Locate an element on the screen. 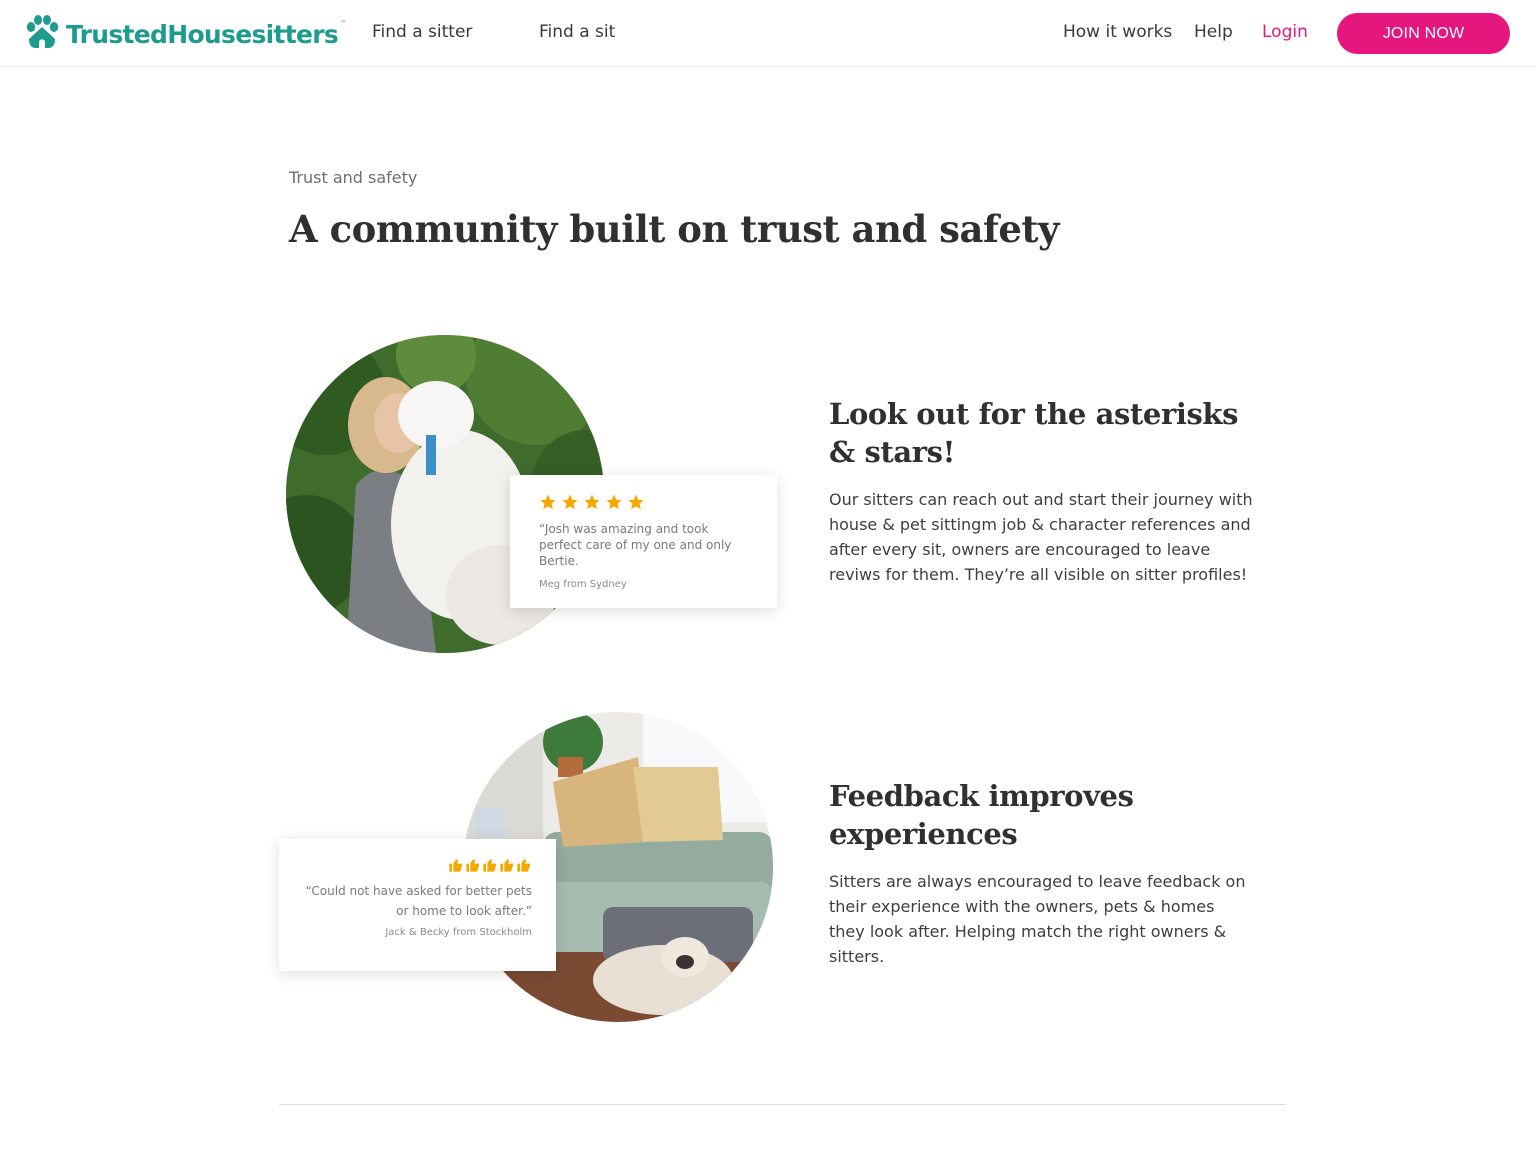 The height and width of the screenshot is (1152, 1536). page-title: A community built on trust and safety is located at coordinates (674, 229).